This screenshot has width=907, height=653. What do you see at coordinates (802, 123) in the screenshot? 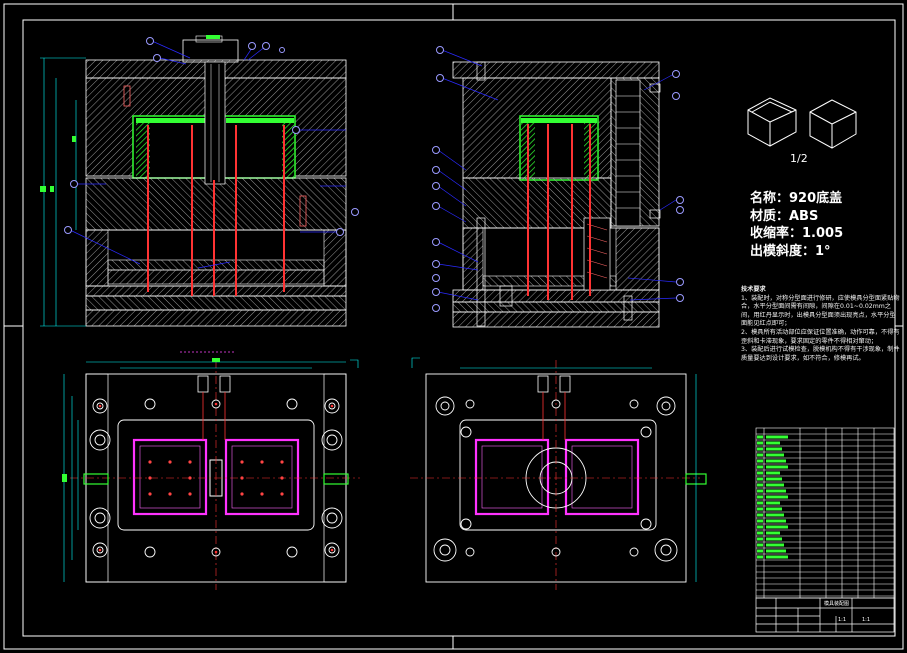
I see `part-isometric-sketch` at bounding box center [802, 123].